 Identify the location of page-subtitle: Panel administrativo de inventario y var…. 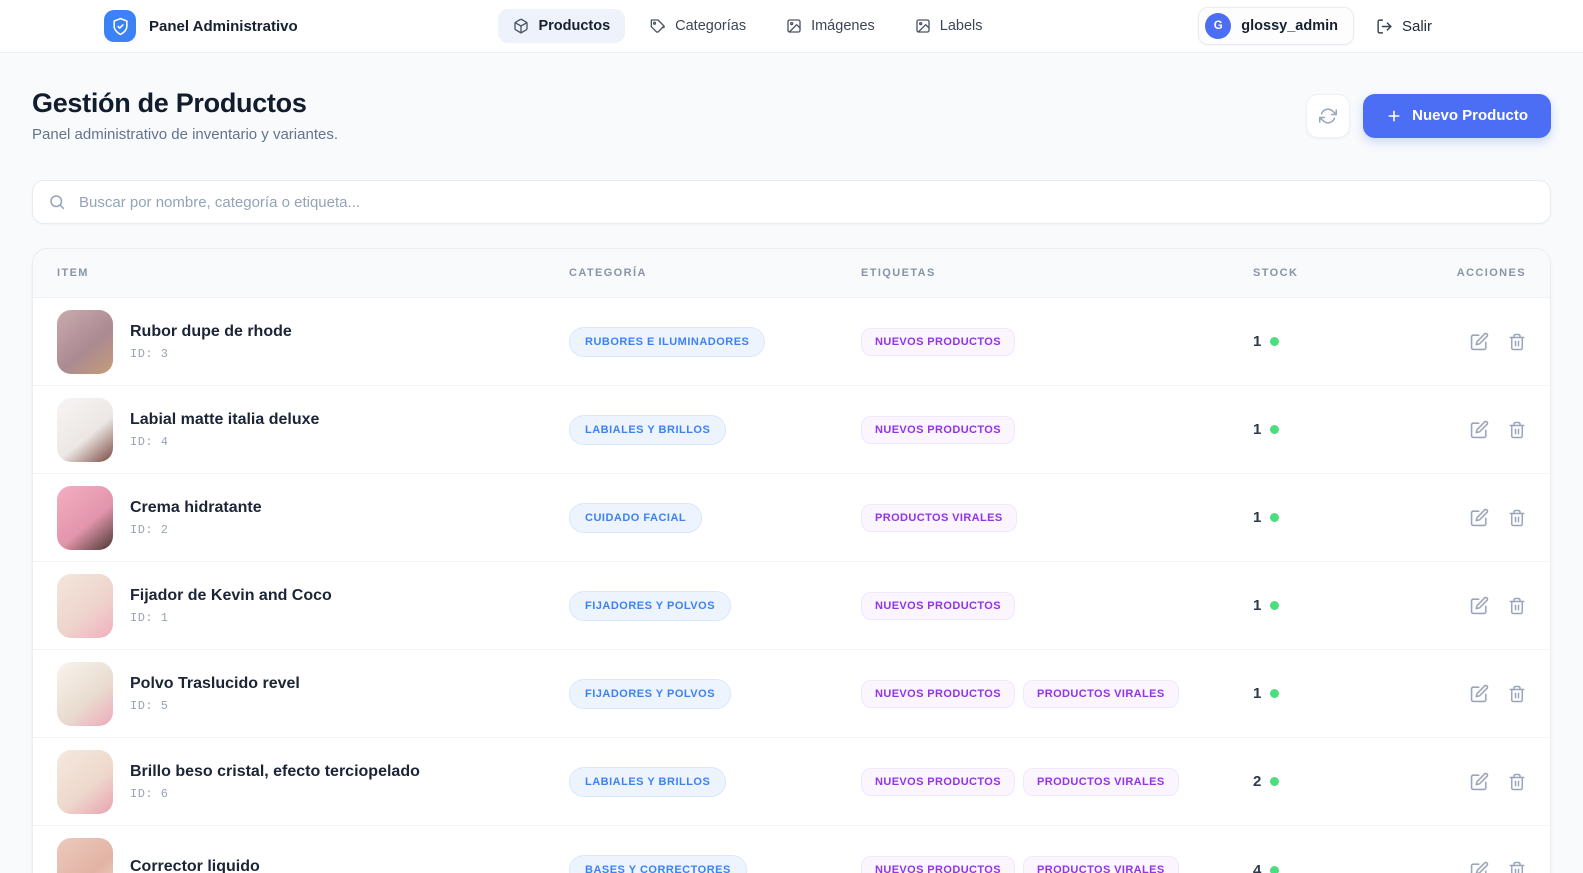
(185, 134).